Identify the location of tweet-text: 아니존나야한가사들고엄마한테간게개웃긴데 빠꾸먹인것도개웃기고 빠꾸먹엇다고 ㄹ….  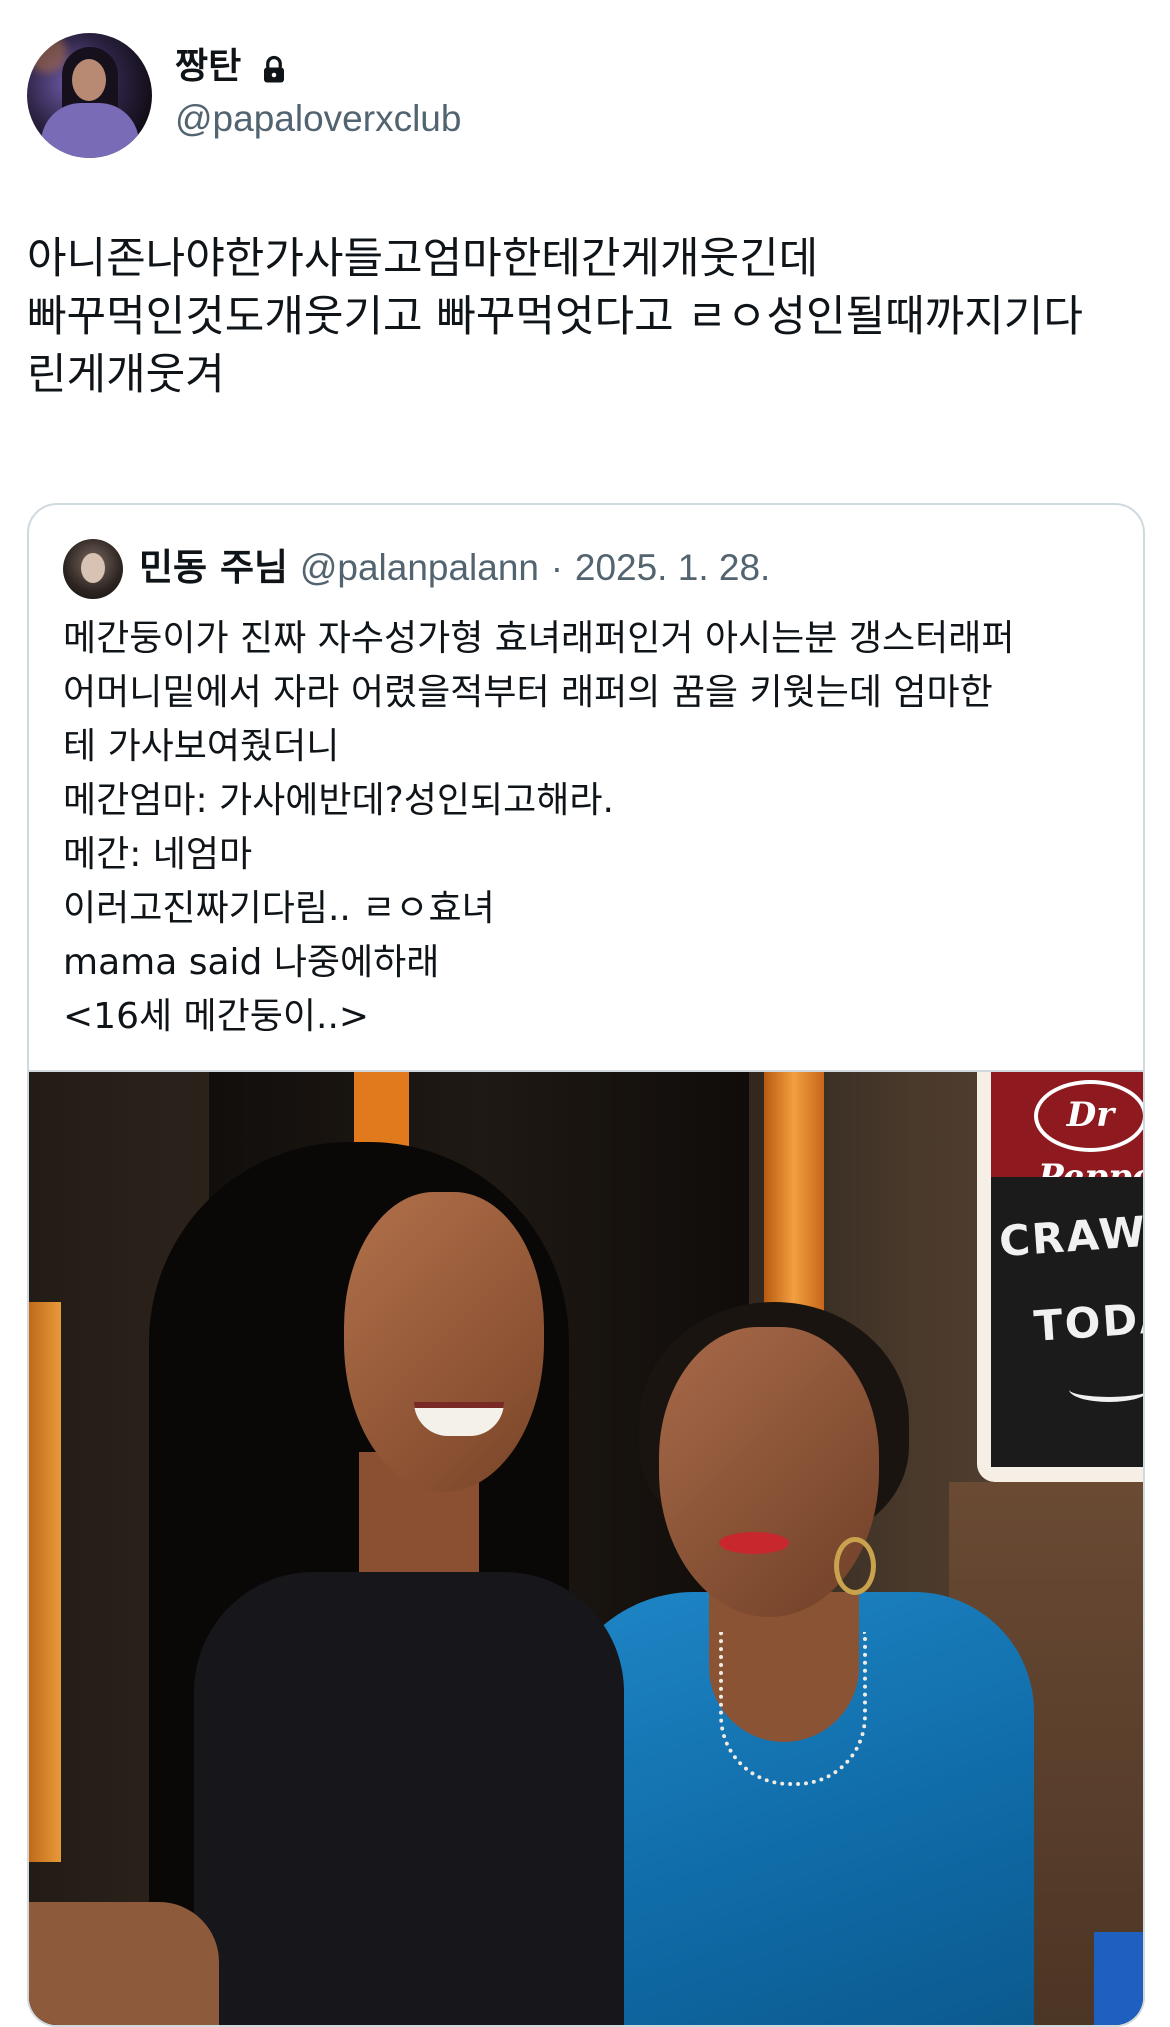
(587, 317).